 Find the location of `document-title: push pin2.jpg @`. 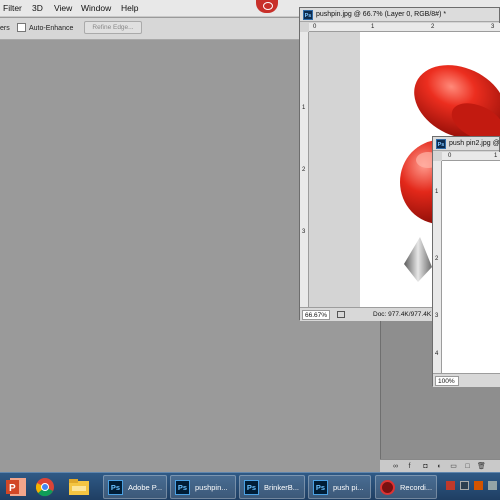

document-title: push pin2.jpg @ is located at coordinates (474, 143).